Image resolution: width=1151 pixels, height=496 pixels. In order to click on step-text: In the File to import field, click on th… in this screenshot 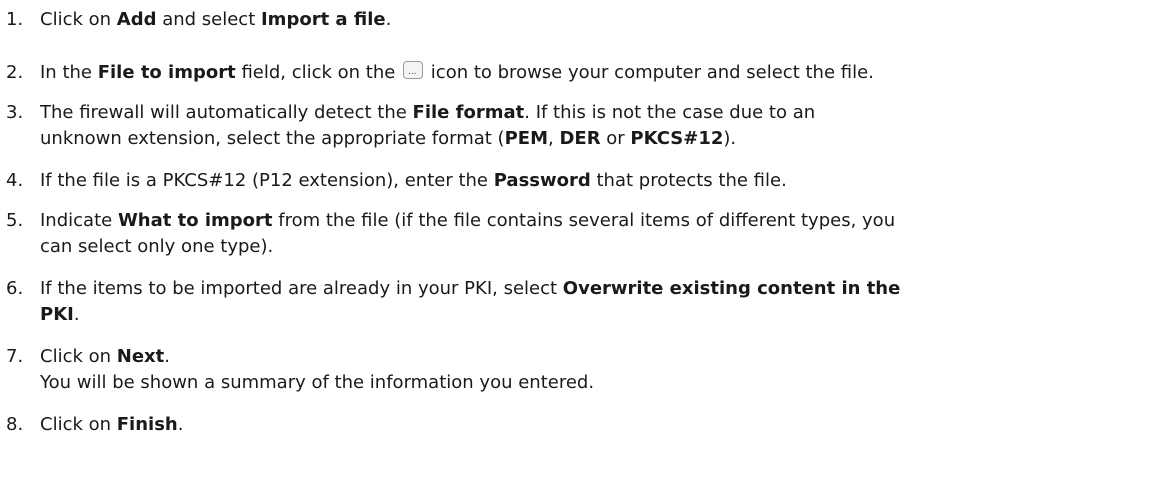, I will do `click(590, 73)`.